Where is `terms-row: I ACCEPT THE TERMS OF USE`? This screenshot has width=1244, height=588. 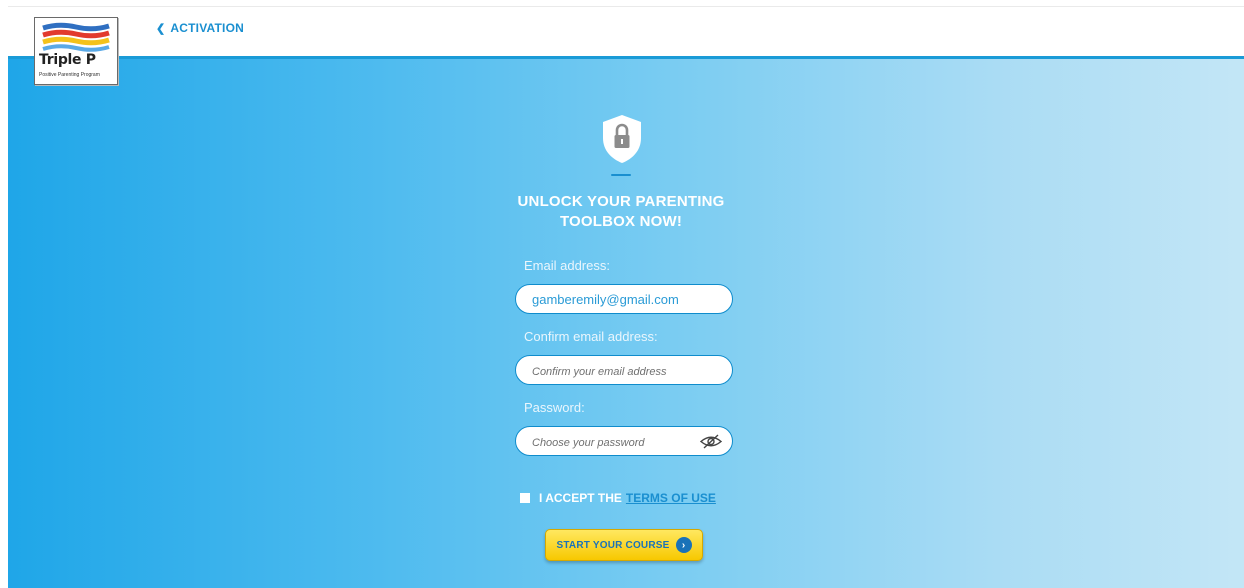 terms-row: I ACCEPT THE TERMS OF USE is located at coordinates (618, 498).